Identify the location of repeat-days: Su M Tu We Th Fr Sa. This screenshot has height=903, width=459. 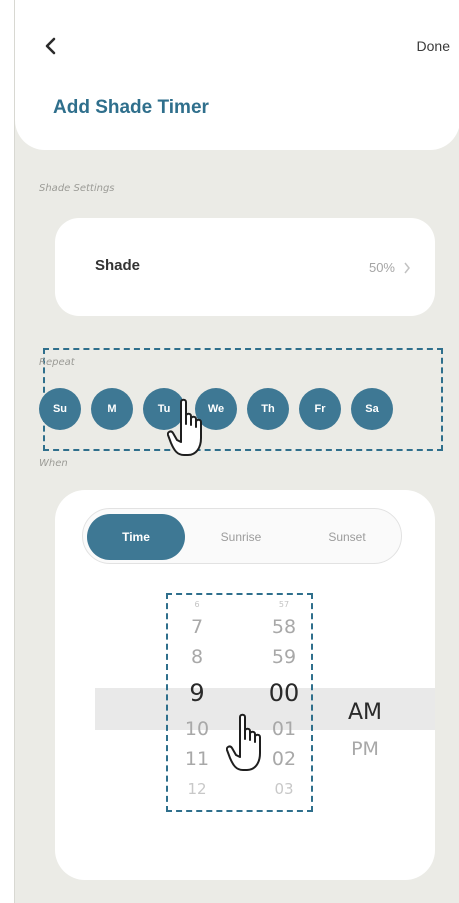
(216, 409).